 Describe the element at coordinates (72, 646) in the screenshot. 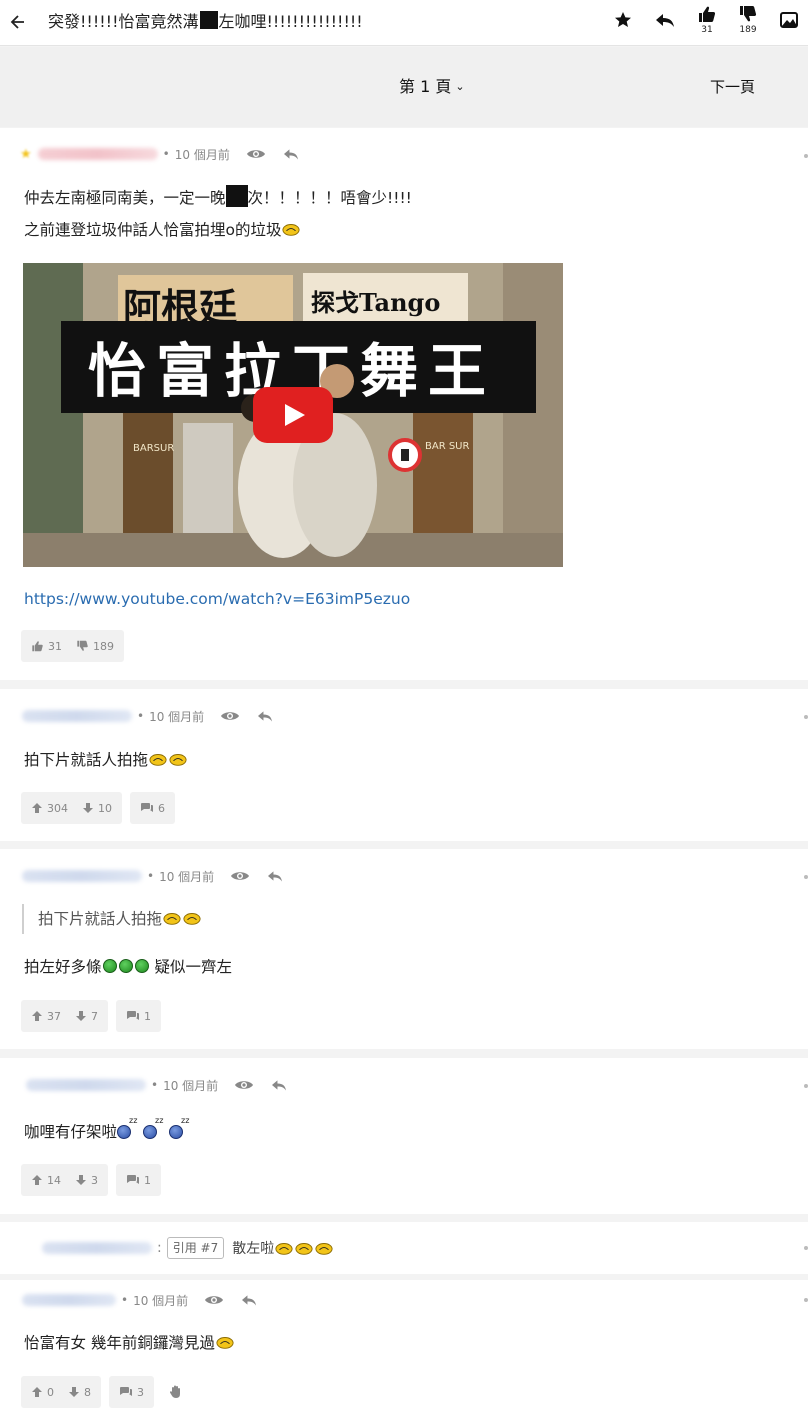

I see `vote-chip: 31 189` at that location.